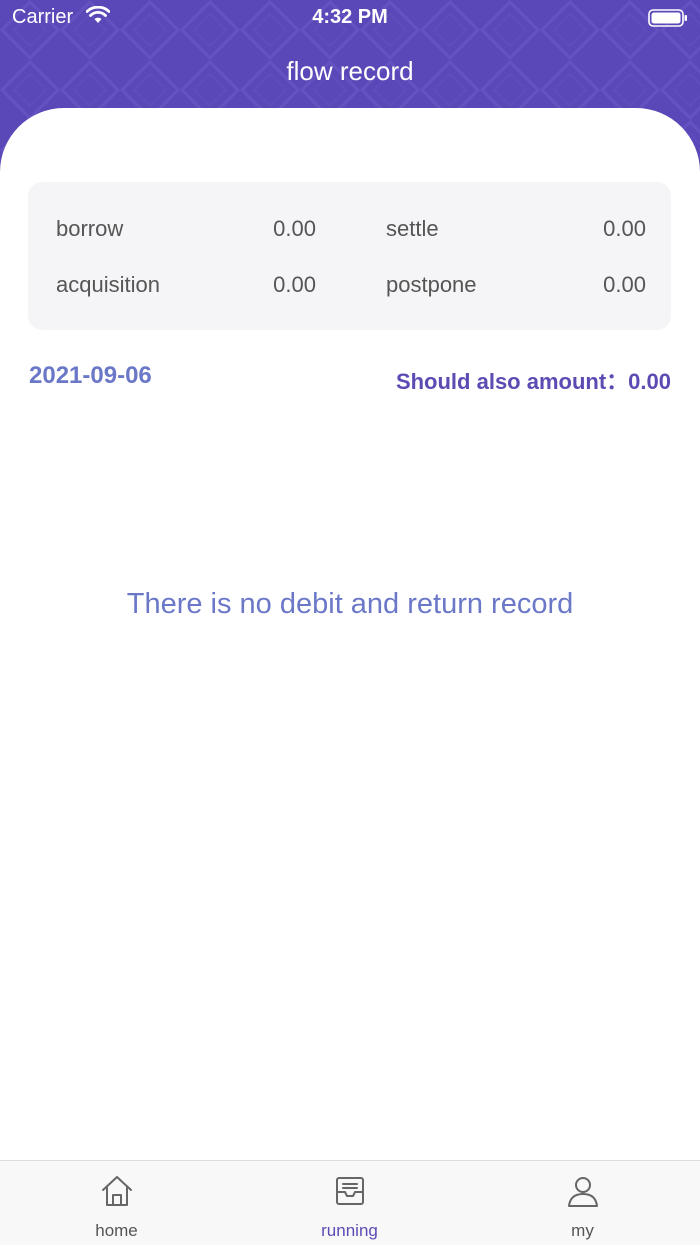 The image size is (700, 1245). I want to click on borrow-value: 0.00, so click(294, 228).